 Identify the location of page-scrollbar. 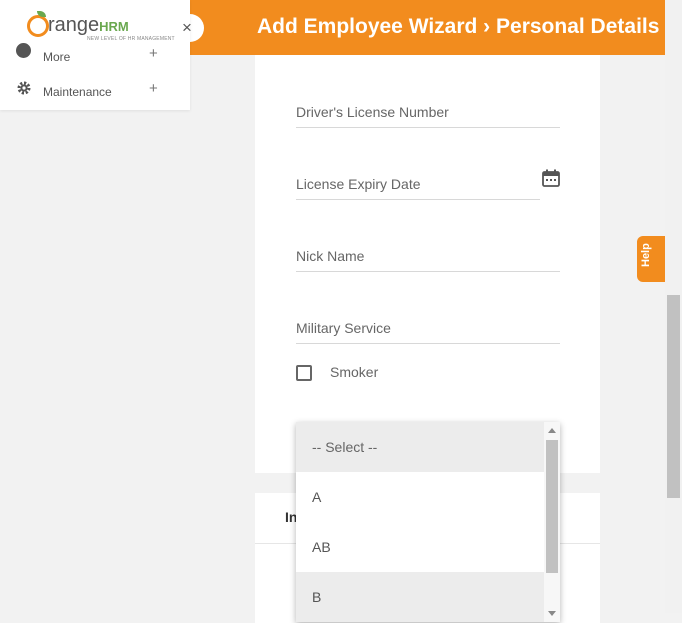
(673, 306).